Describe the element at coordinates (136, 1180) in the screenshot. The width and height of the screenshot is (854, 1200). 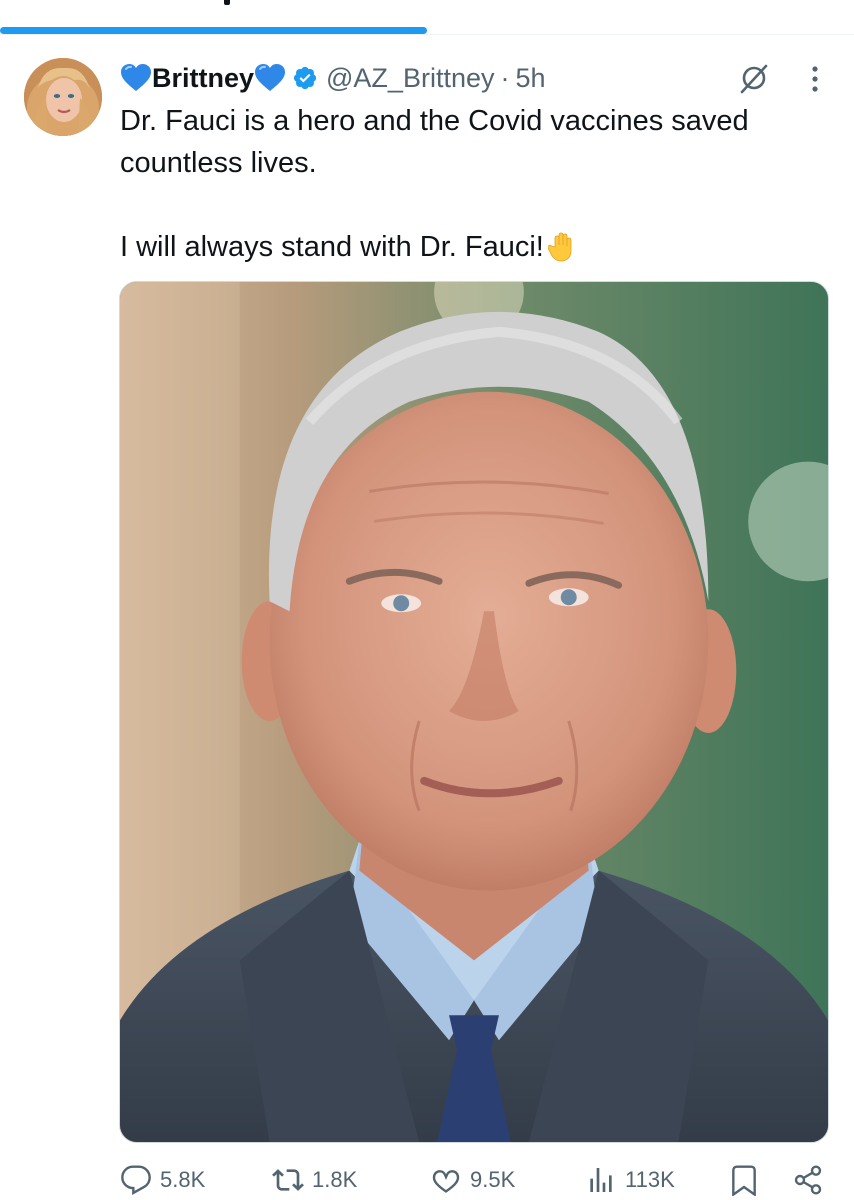
I see `reply-icon` at that location.